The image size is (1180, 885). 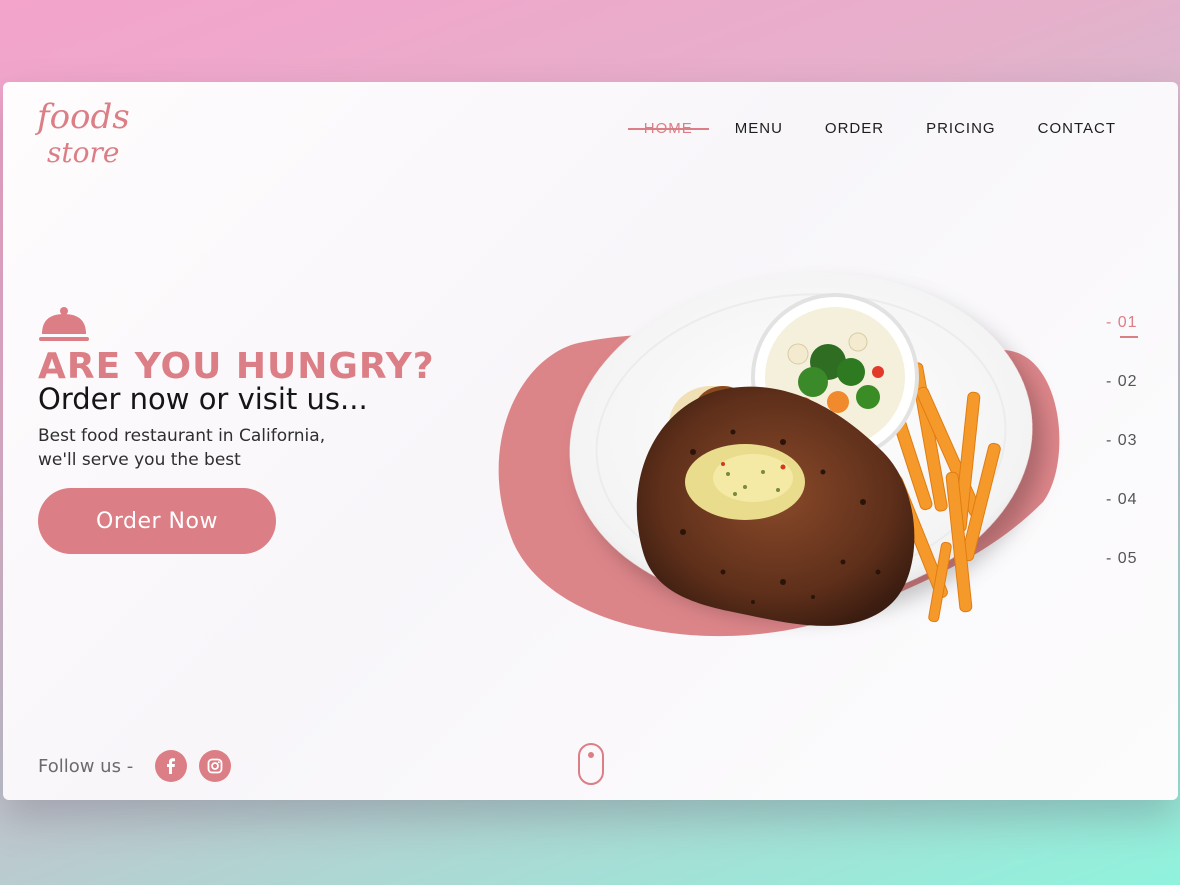 What do you see at coordinates (668, 128) in the screenshot?
I see `nav-home: HOME` at bounding box center [668, 128].